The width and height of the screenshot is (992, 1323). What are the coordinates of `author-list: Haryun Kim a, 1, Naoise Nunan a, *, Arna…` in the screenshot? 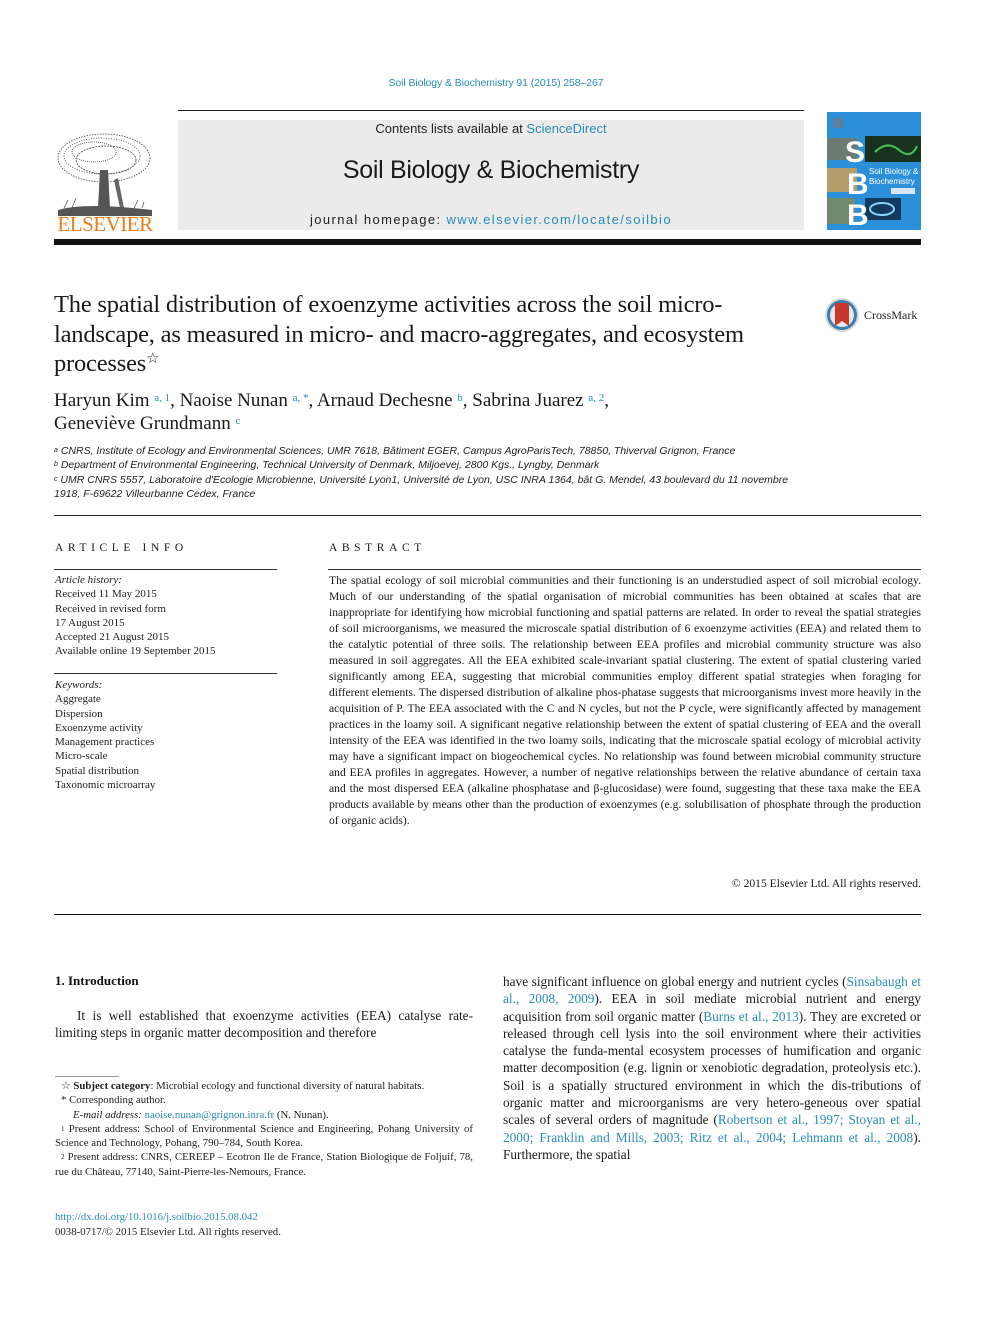 It's located at (454, 412).